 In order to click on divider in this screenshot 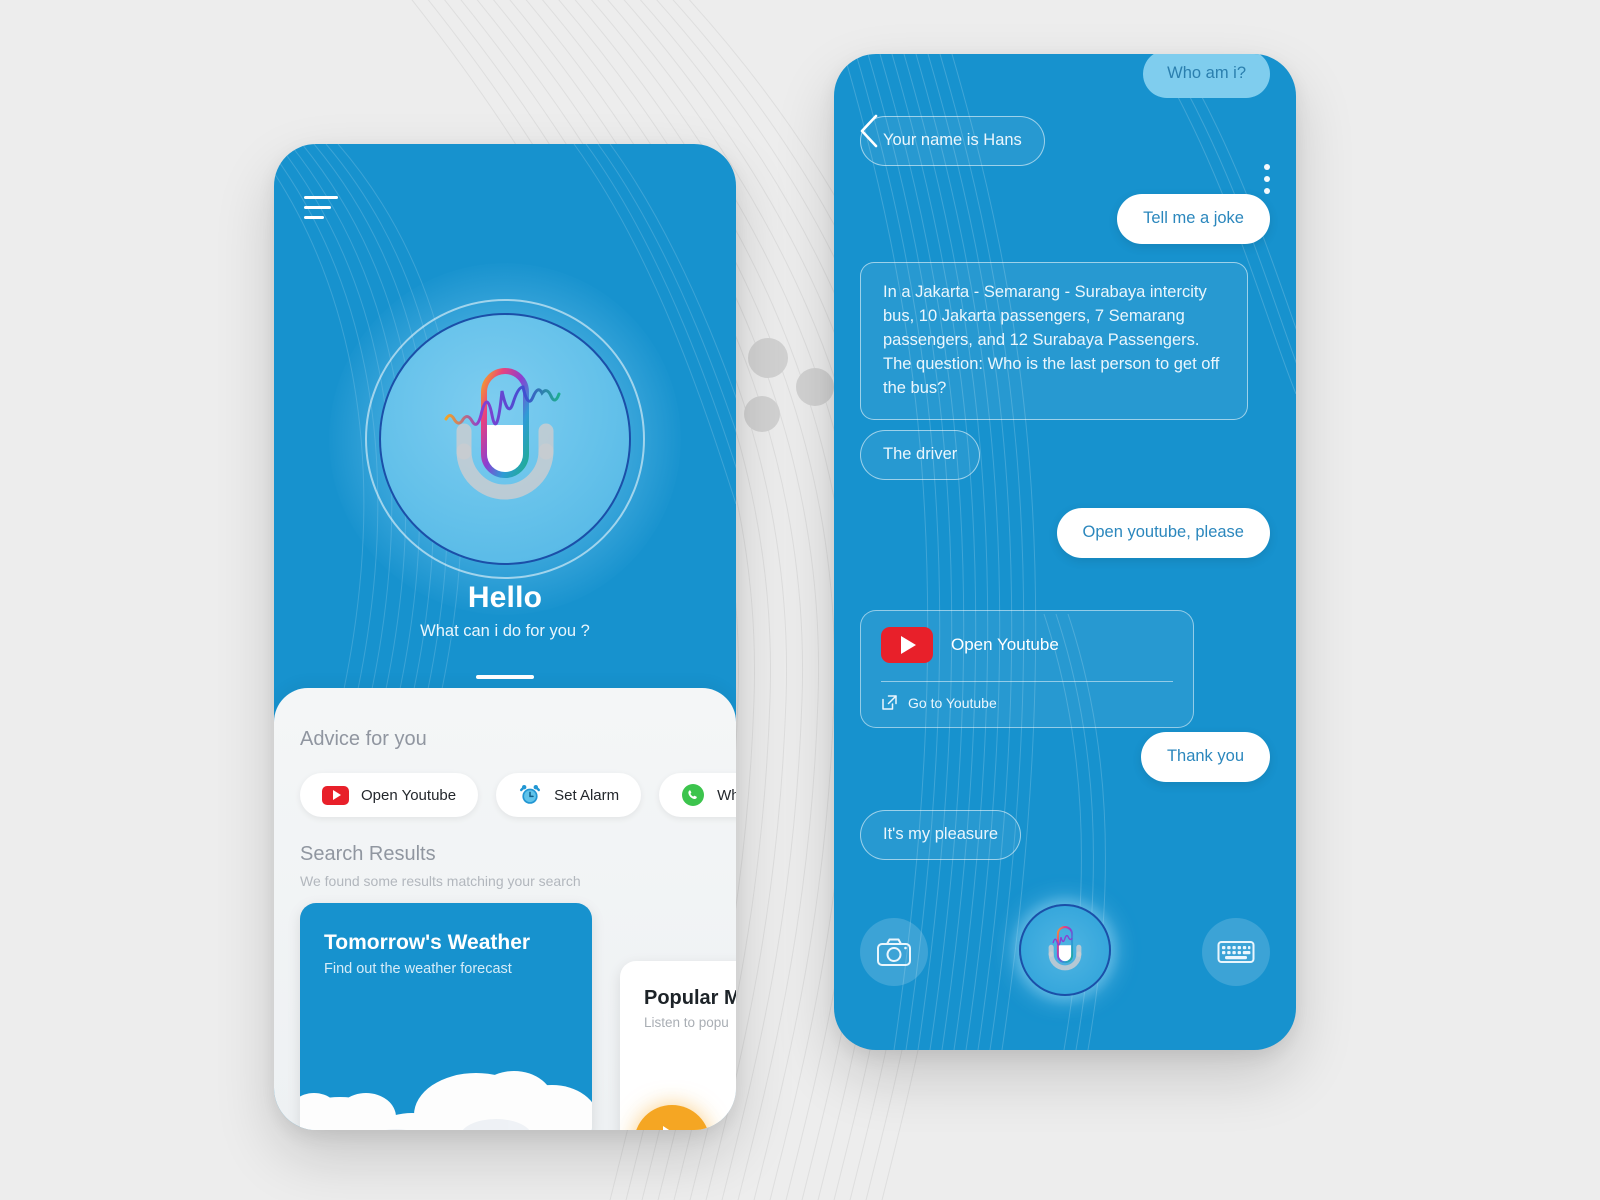, I will do `click(1027, 681)`.